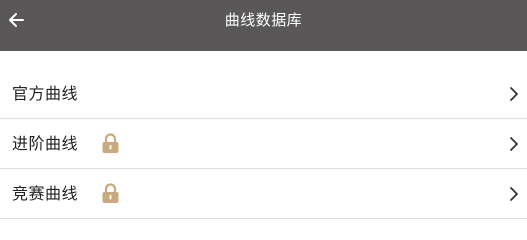 The image size is (527, 240). What do you see at coordinates (263, 20) in the screenshot?
I see `page-title: 曲线数据库` at bounding box center [263, 20].